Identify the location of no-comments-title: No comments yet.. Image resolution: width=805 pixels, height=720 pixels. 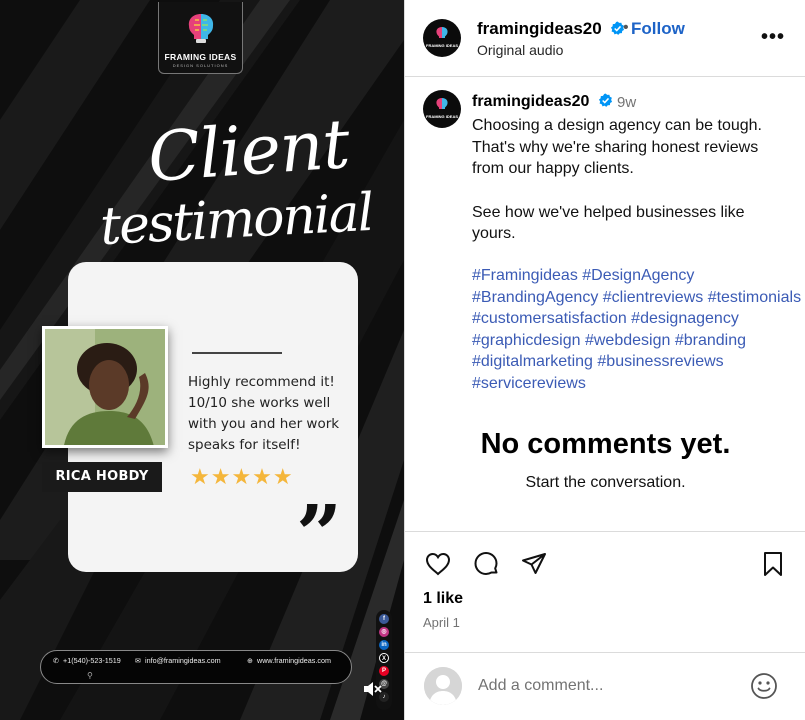
(605, 444).